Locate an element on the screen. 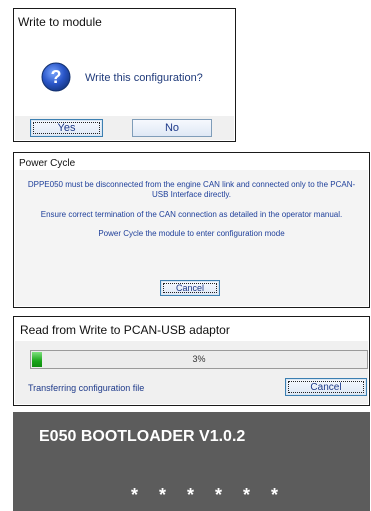 The width and height of the screenshot is (371, 511). question-icon: ? is located at coordinates (56, 77).